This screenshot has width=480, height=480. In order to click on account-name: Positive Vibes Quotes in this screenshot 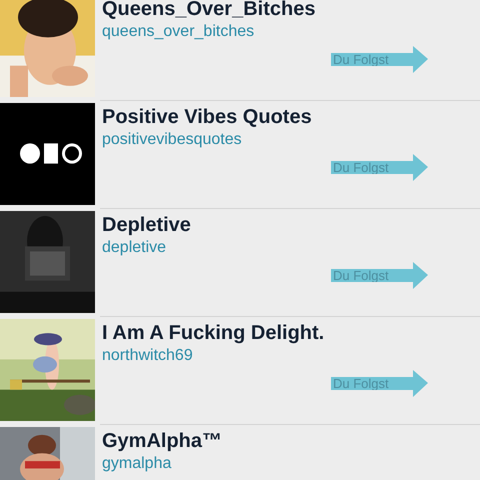, I will do `click(207, 117)`.